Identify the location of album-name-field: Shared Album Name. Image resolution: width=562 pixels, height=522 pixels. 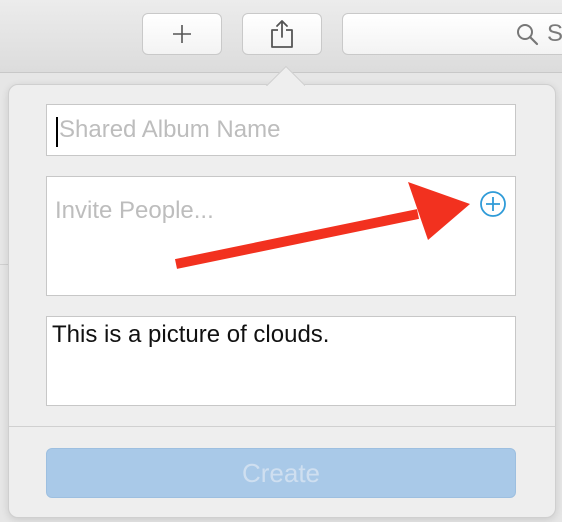
(281, 130).